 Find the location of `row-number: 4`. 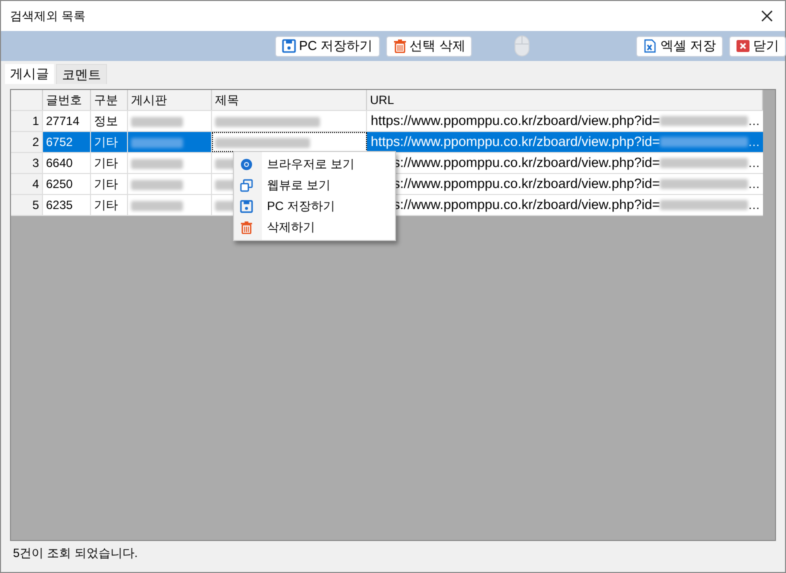

row-number: 4 is located at coordinates (27, 184).